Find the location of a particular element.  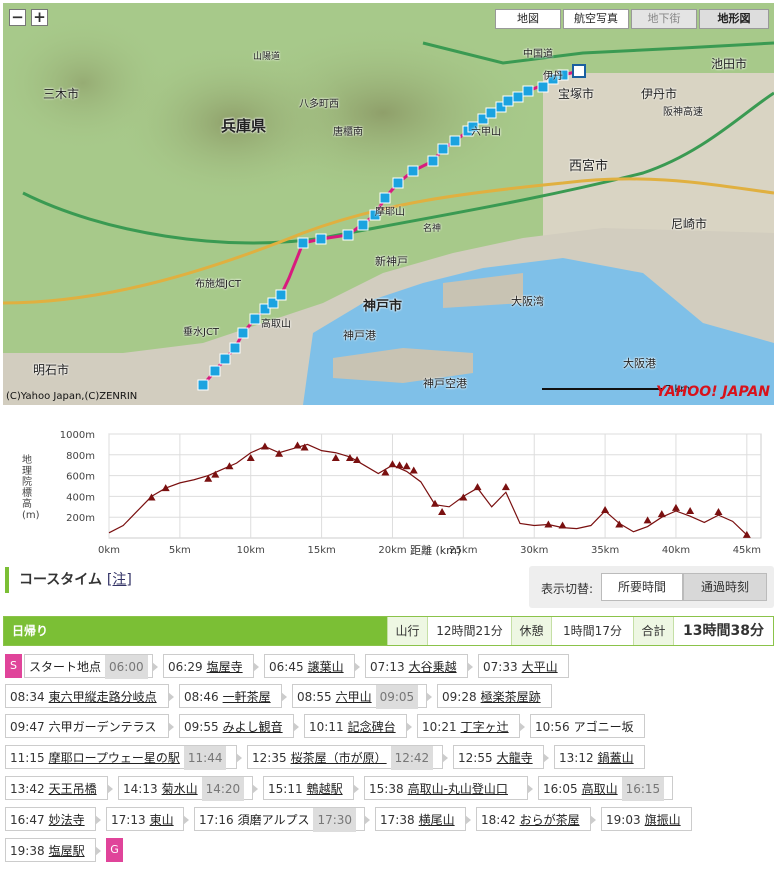

point-name-link: 大平山 is located at coordinates (542, 667).